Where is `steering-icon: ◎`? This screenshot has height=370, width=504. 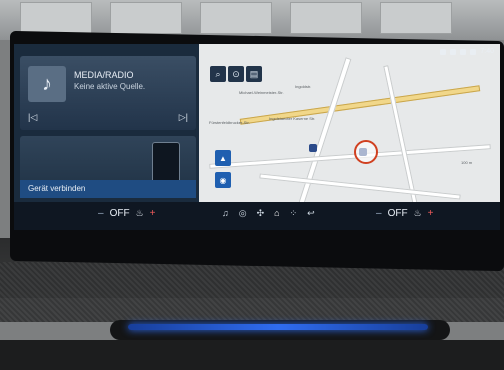
steering-icon: ◎ is located at coordinates (243, 213).